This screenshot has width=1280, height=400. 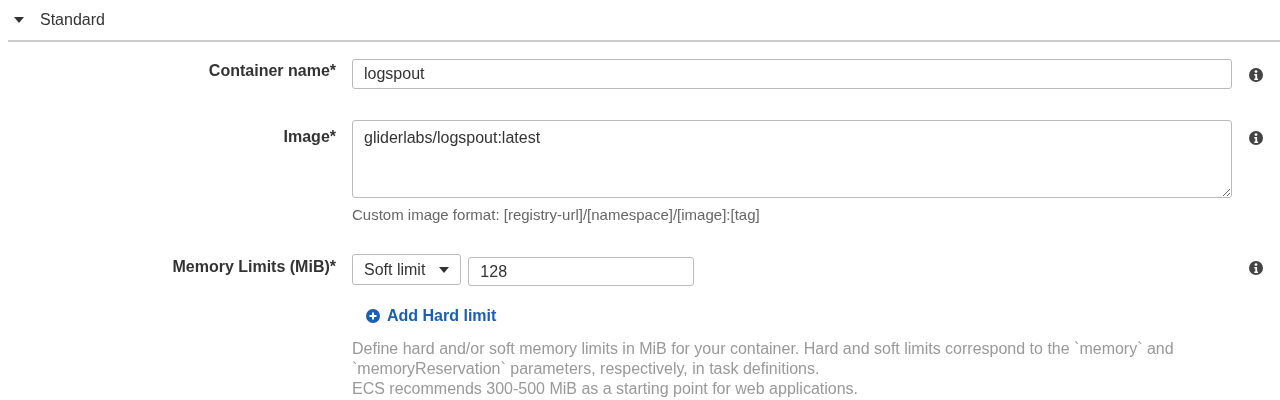 What do you see at coordinates (792, 74) in the screenshot?
I see `text-field: logspout` at bounding box center [792, 74].